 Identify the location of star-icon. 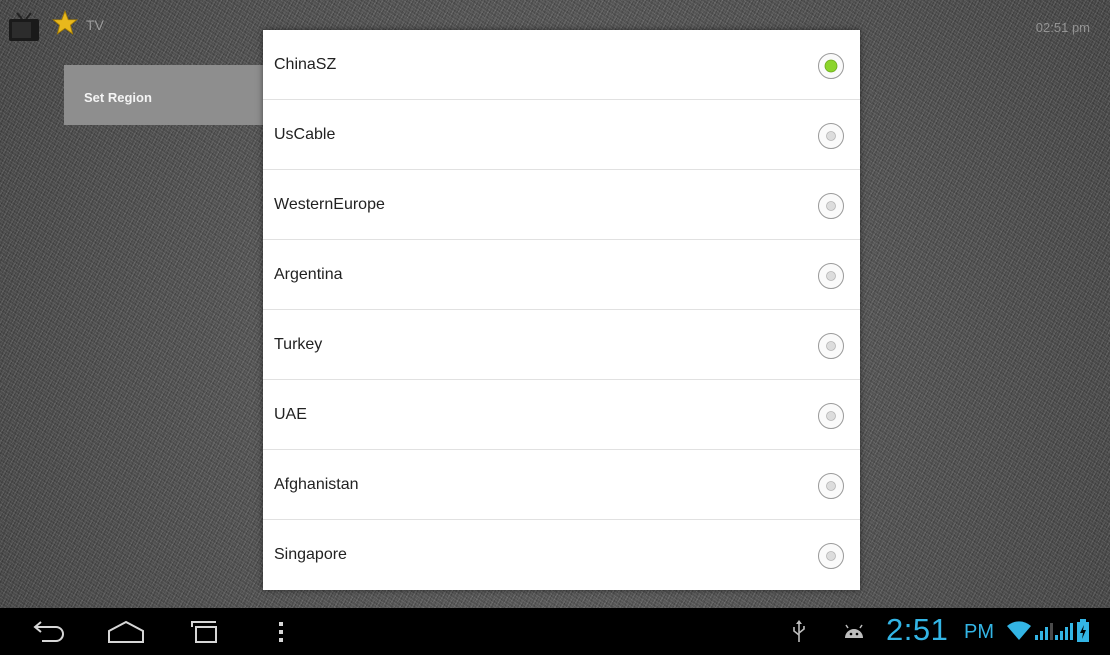
(65, 23).